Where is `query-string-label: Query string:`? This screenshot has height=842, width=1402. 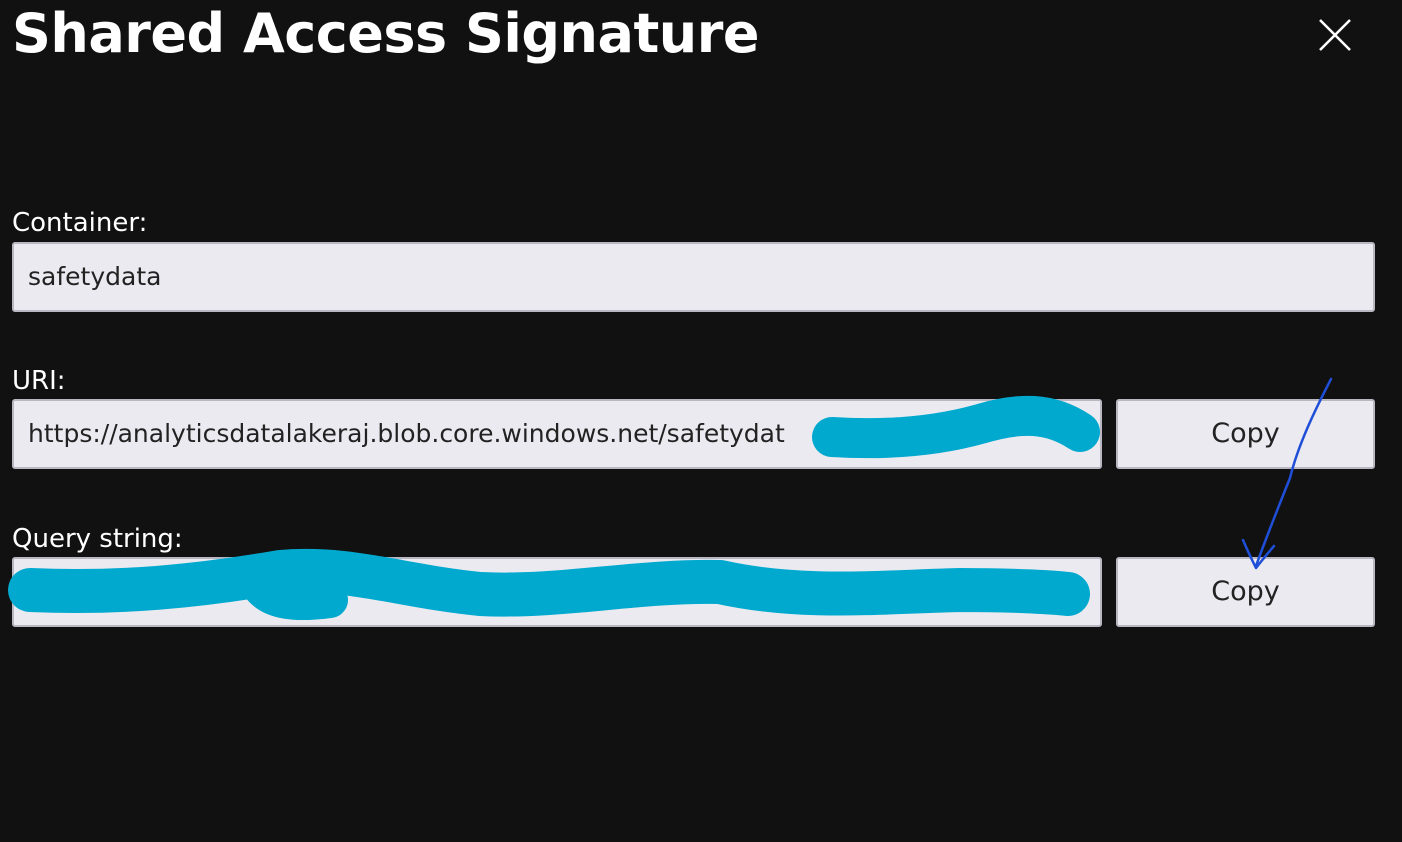 query-string-label: Query string: is located at coordinates (97, 539).